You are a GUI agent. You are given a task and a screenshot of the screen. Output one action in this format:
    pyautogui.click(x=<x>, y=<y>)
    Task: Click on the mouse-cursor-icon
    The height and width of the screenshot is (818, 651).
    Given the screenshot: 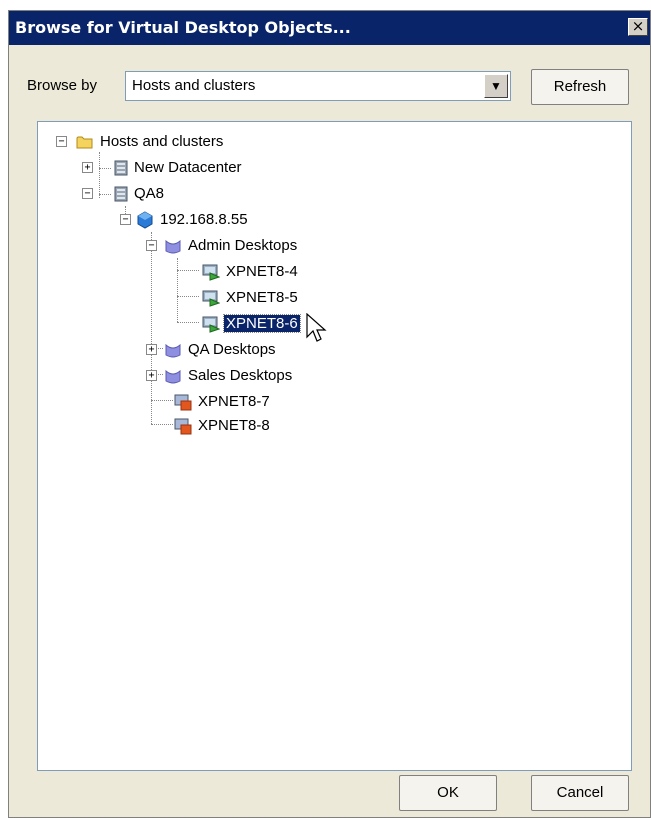 What is the action you would take?
    pyautogui.click(x=316, y=327)
    